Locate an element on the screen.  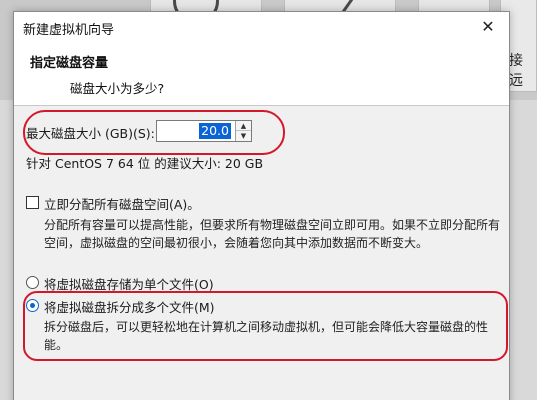
highlight-ring-disk-size is located at coordinates (154, 132).